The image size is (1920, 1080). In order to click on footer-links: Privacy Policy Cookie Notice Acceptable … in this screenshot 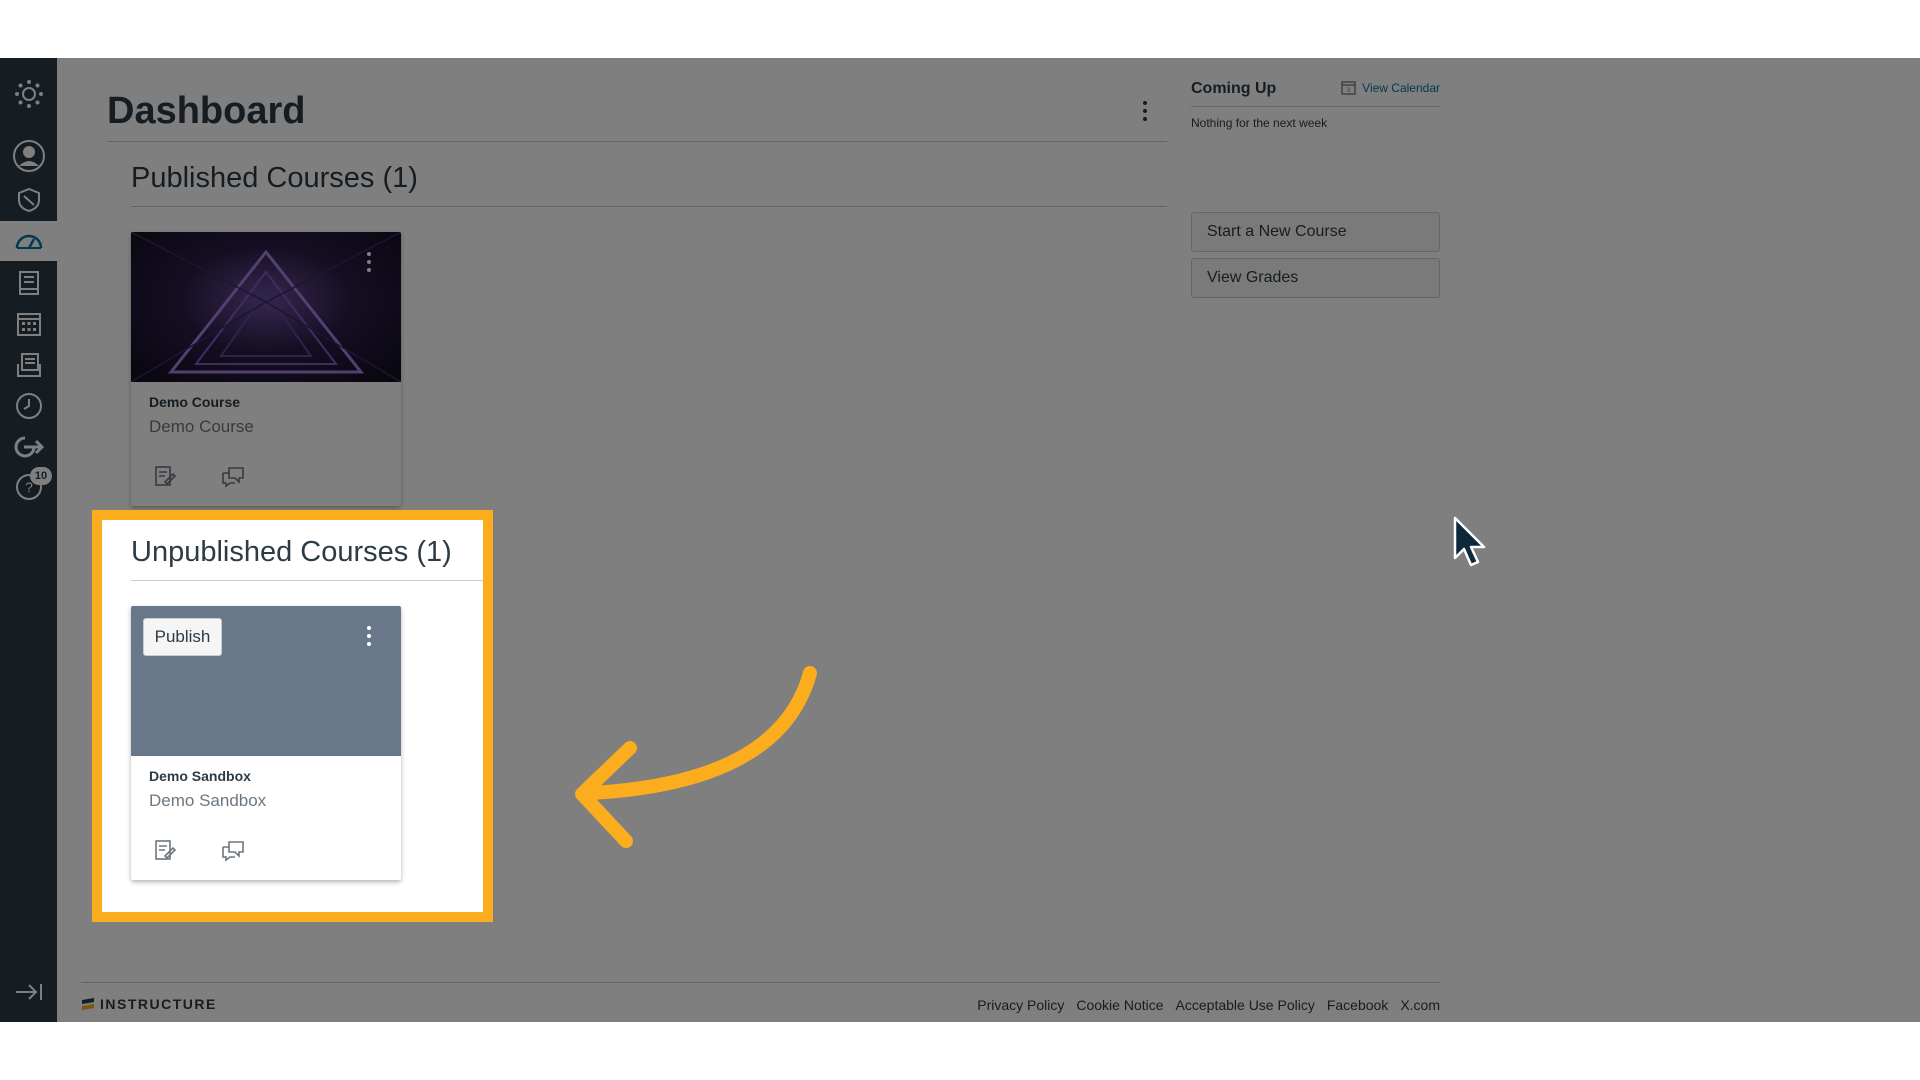, I will do `click(1208, 1005)`.